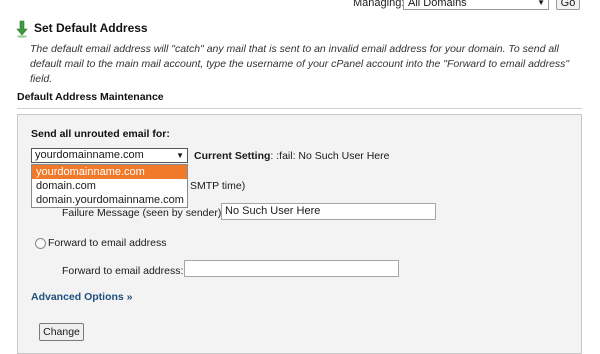  Describe the element at coordinates (123, 271) in the screenshot. I see `forward-address-label: Forward to email address:` at that location.